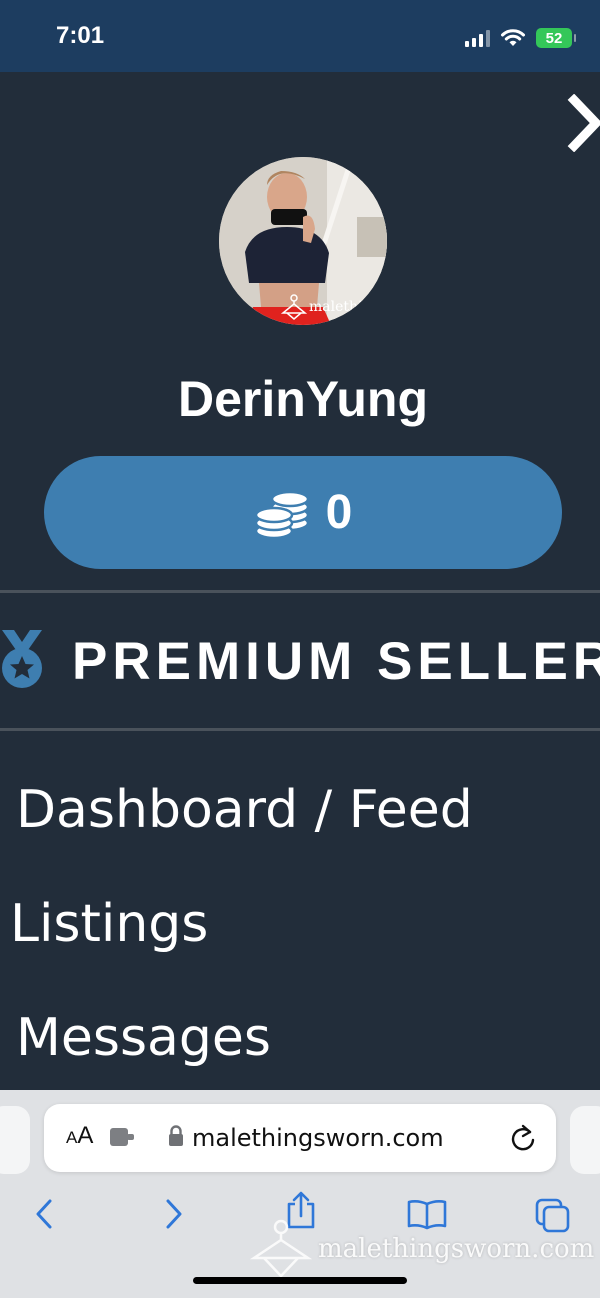 The image size is (600, 1298). I want to click on url-text: malethingsworn.com, so click(318, 1138).